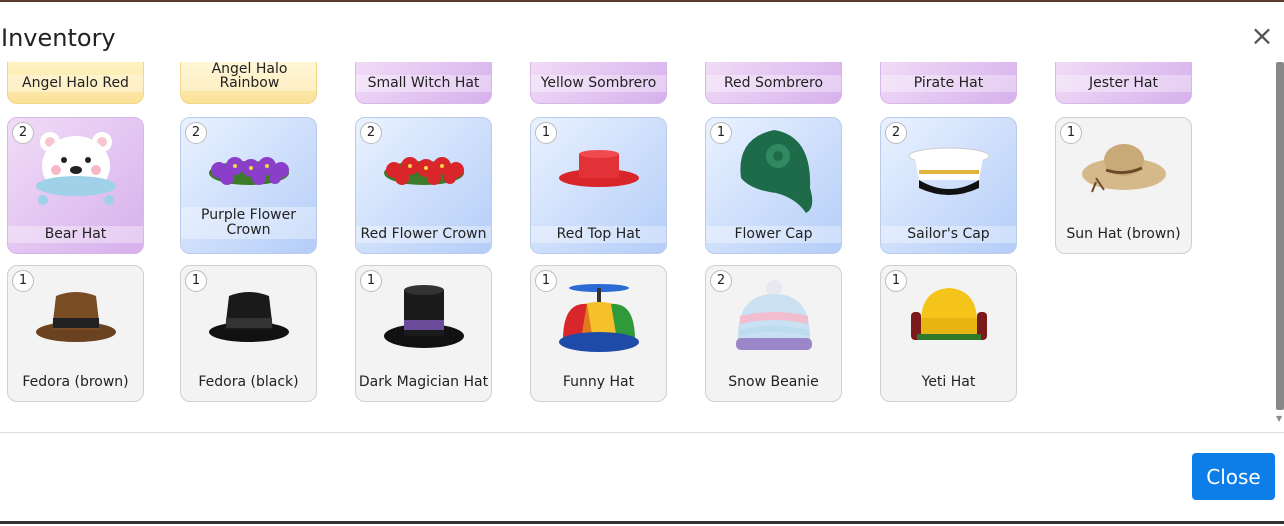 Image resolution: width=1284 pixels, height=526 pixels. I want to click on inventory-item: Pirate Hat, so click(948, 83).